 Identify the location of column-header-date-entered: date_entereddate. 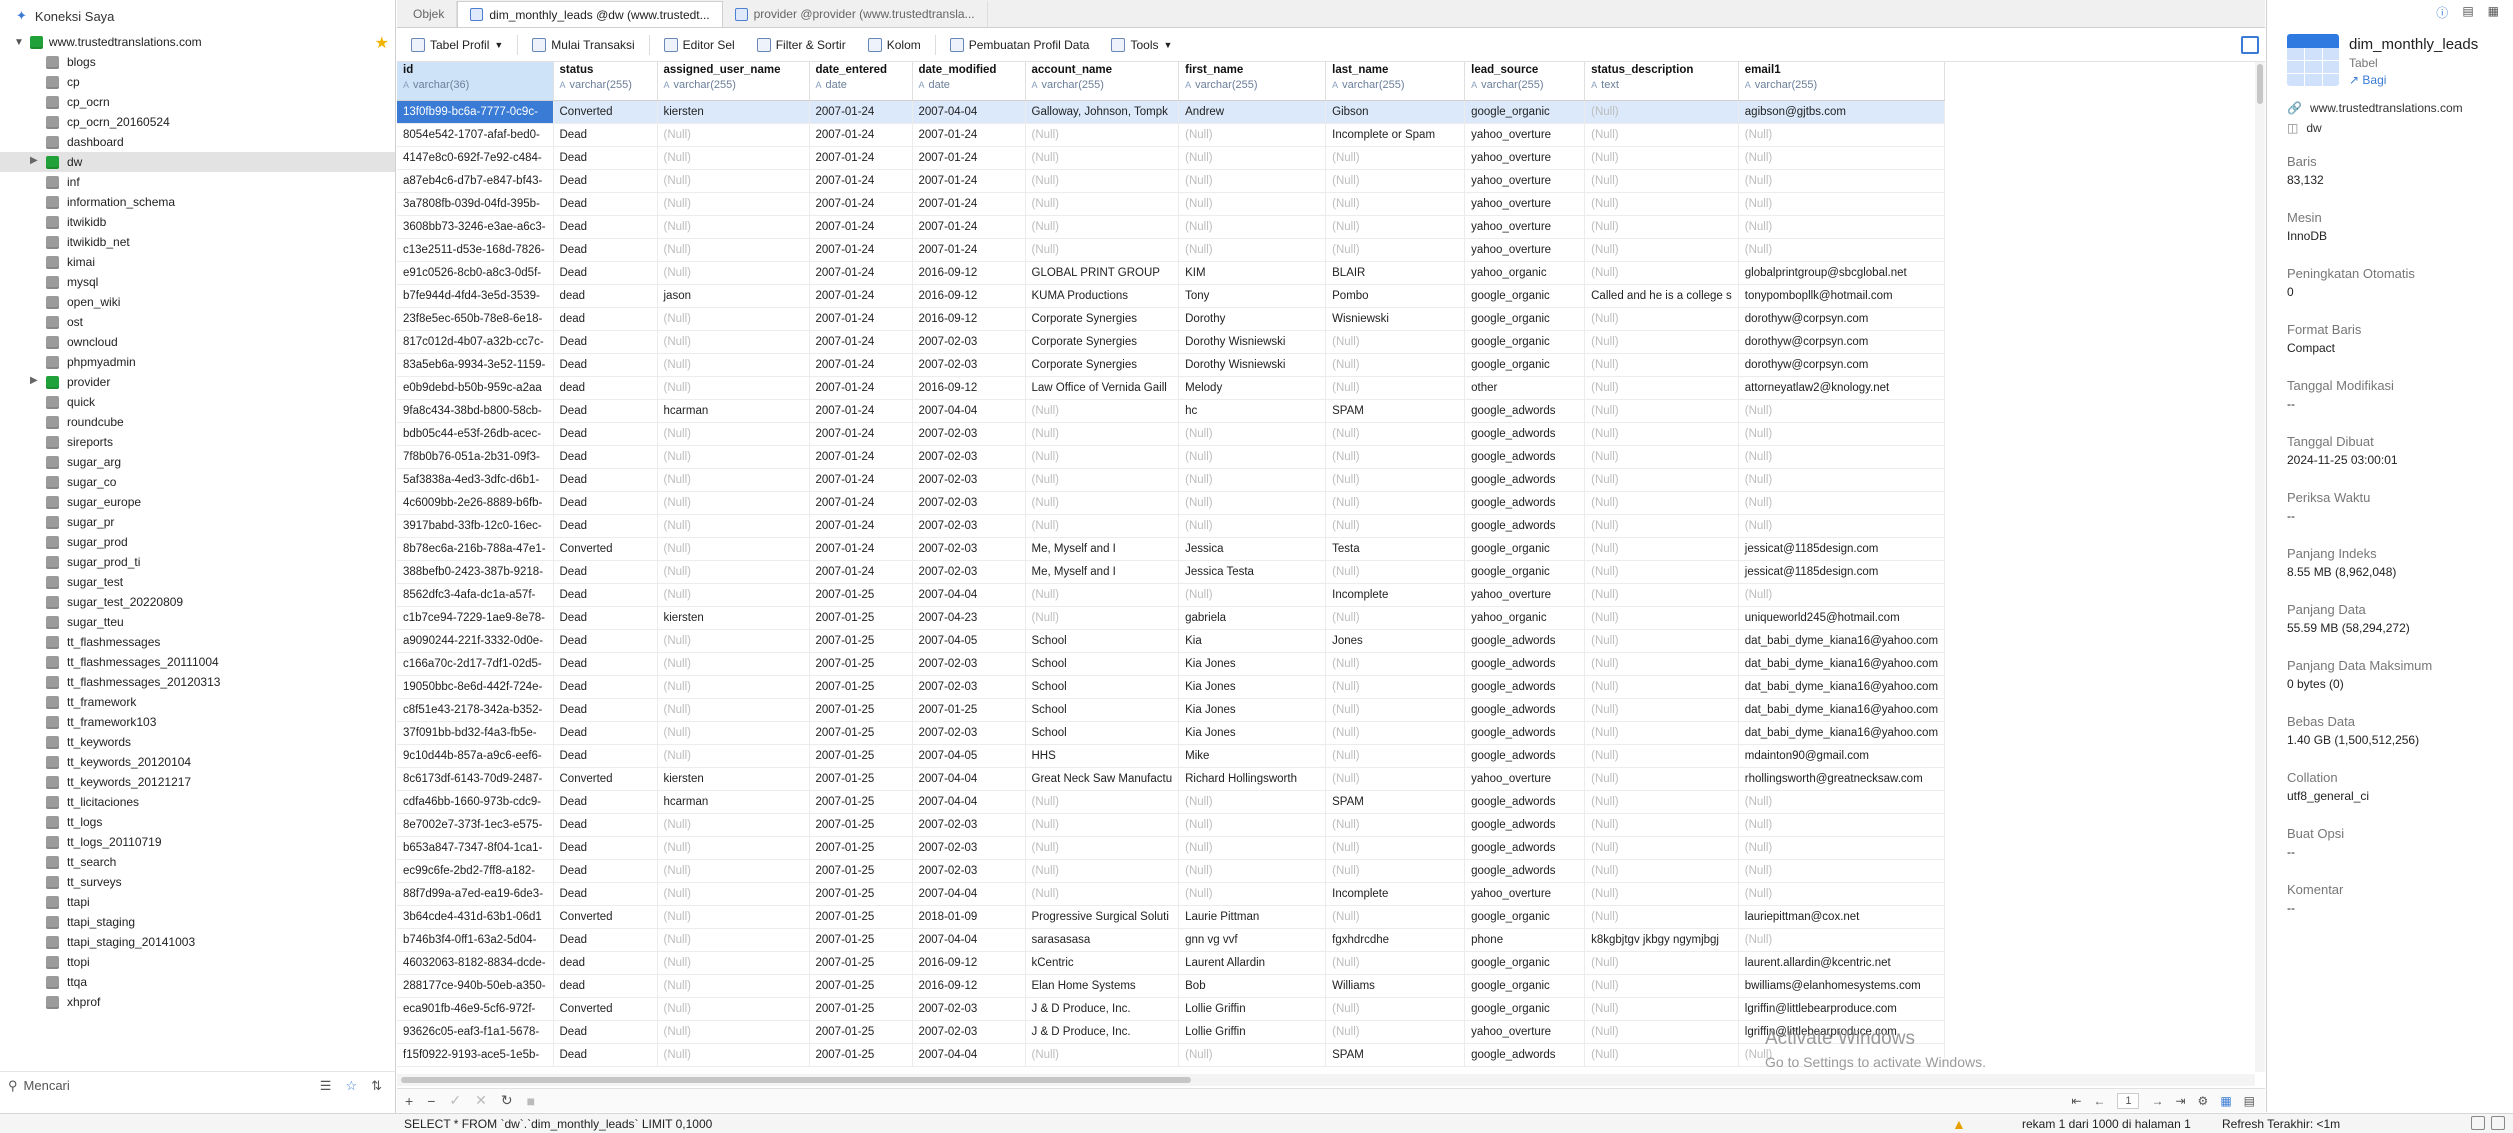
(861, 81).